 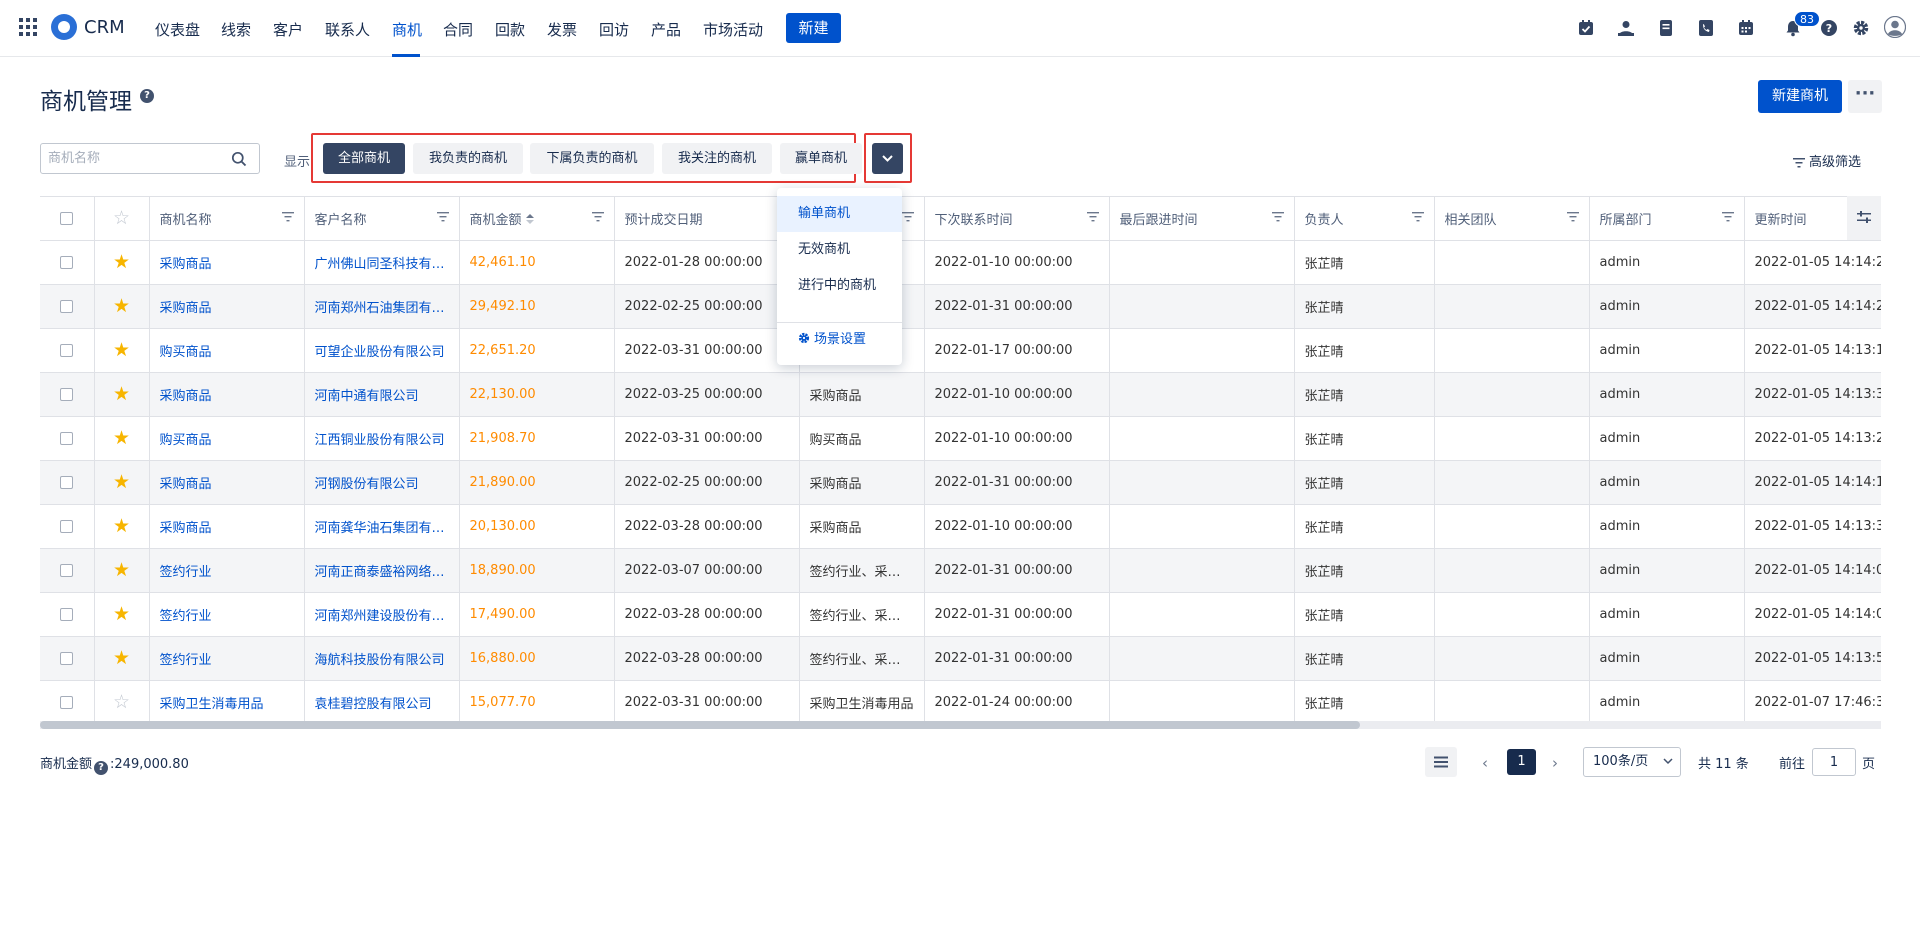 I want to click on nav-item-opportunities: 商机, so click(x=407, y=29).